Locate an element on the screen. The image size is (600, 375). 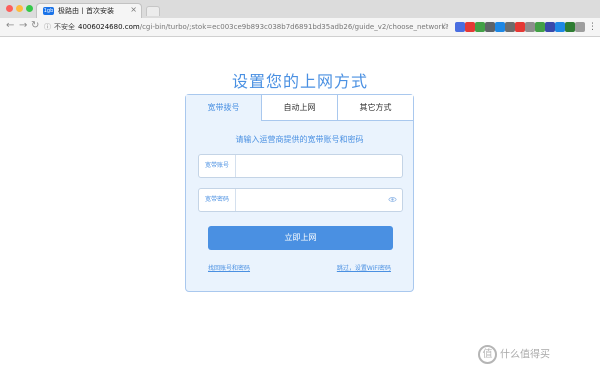
window-minimize-button is located at coordinates (19, 8).